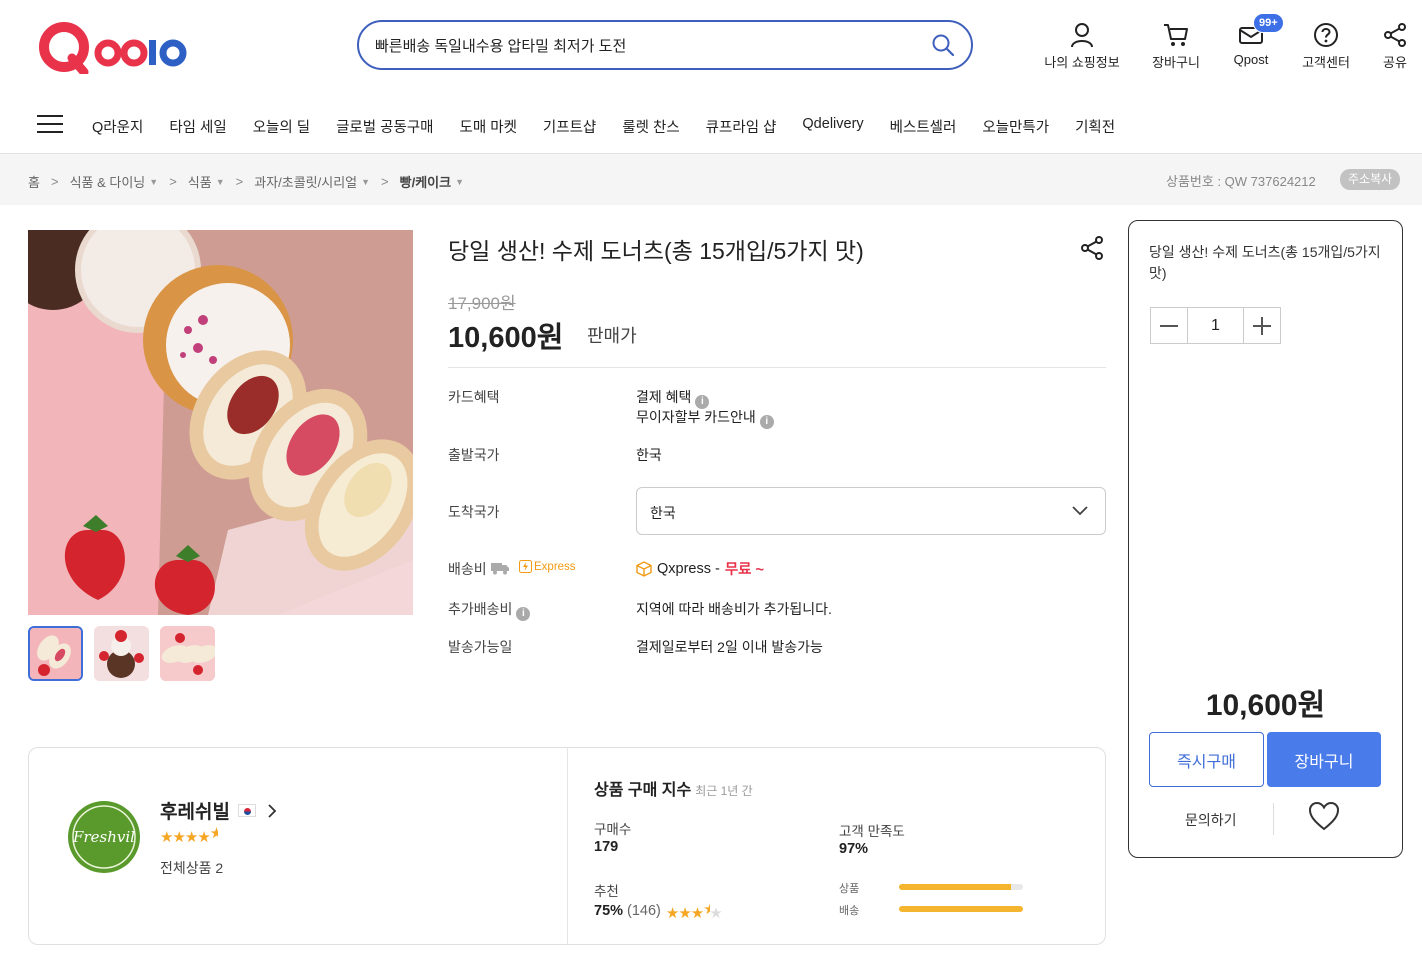 The height and width of the screenshot is (961, 1422). I want to click on plus-button, so click(1262, 325).